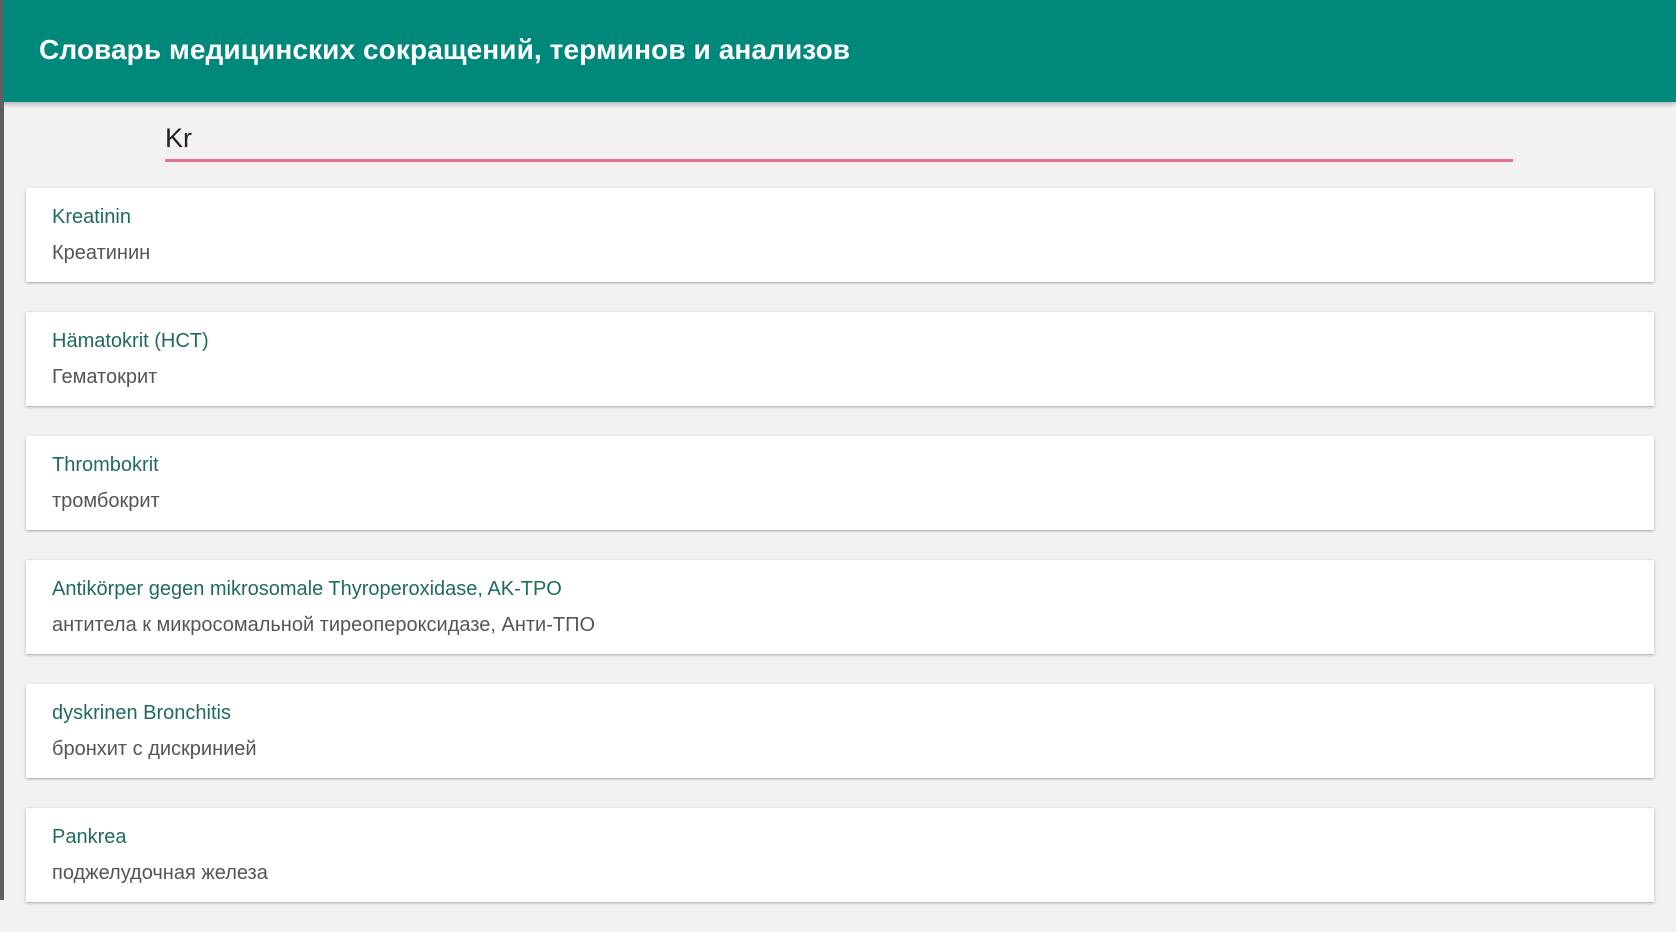 The width and height of the screenshot is (1676, 932). I want to click on search-input, so click(839, 138).